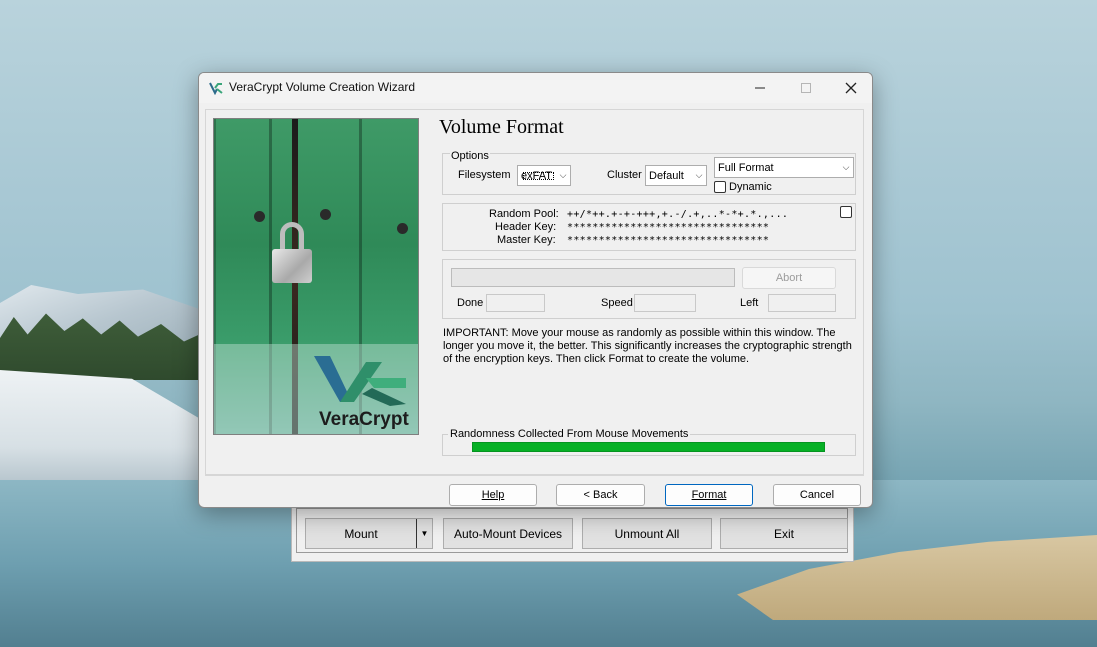  I want to click on dynamic-label: Dynamic, so click(750, 187).